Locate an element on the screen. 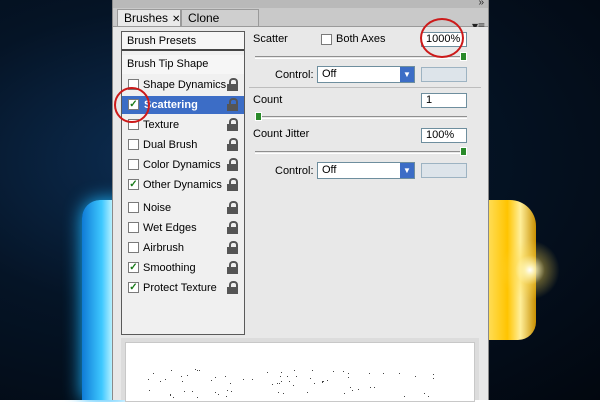 The height and width of the screenshot is (402, 600). both-axes-label: Both Axes is located at coordinates (361, 39).